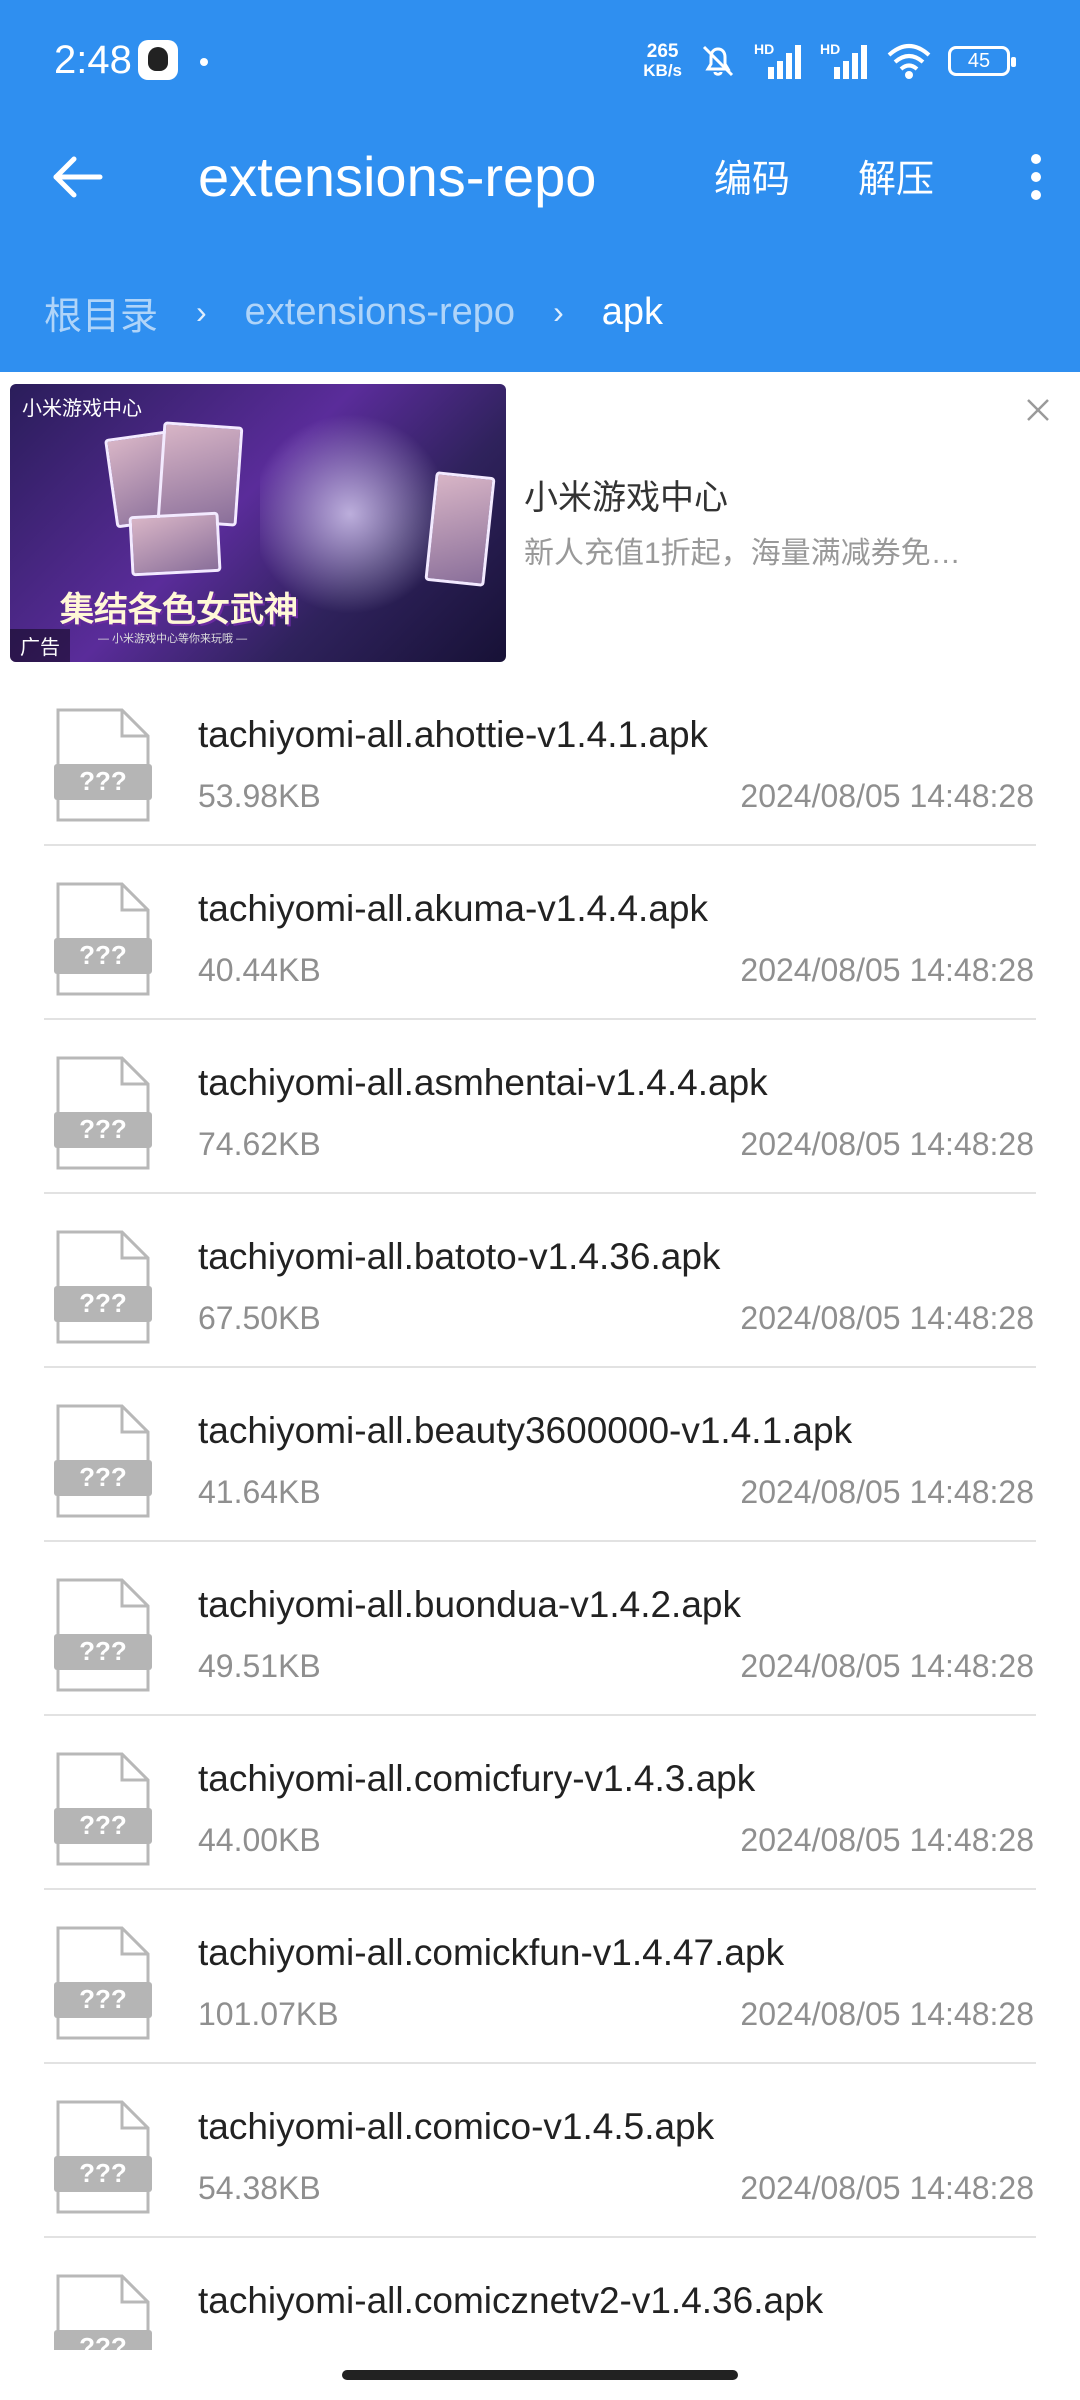  I want to click on more-notifications-dot-icon, so click(204, 62).